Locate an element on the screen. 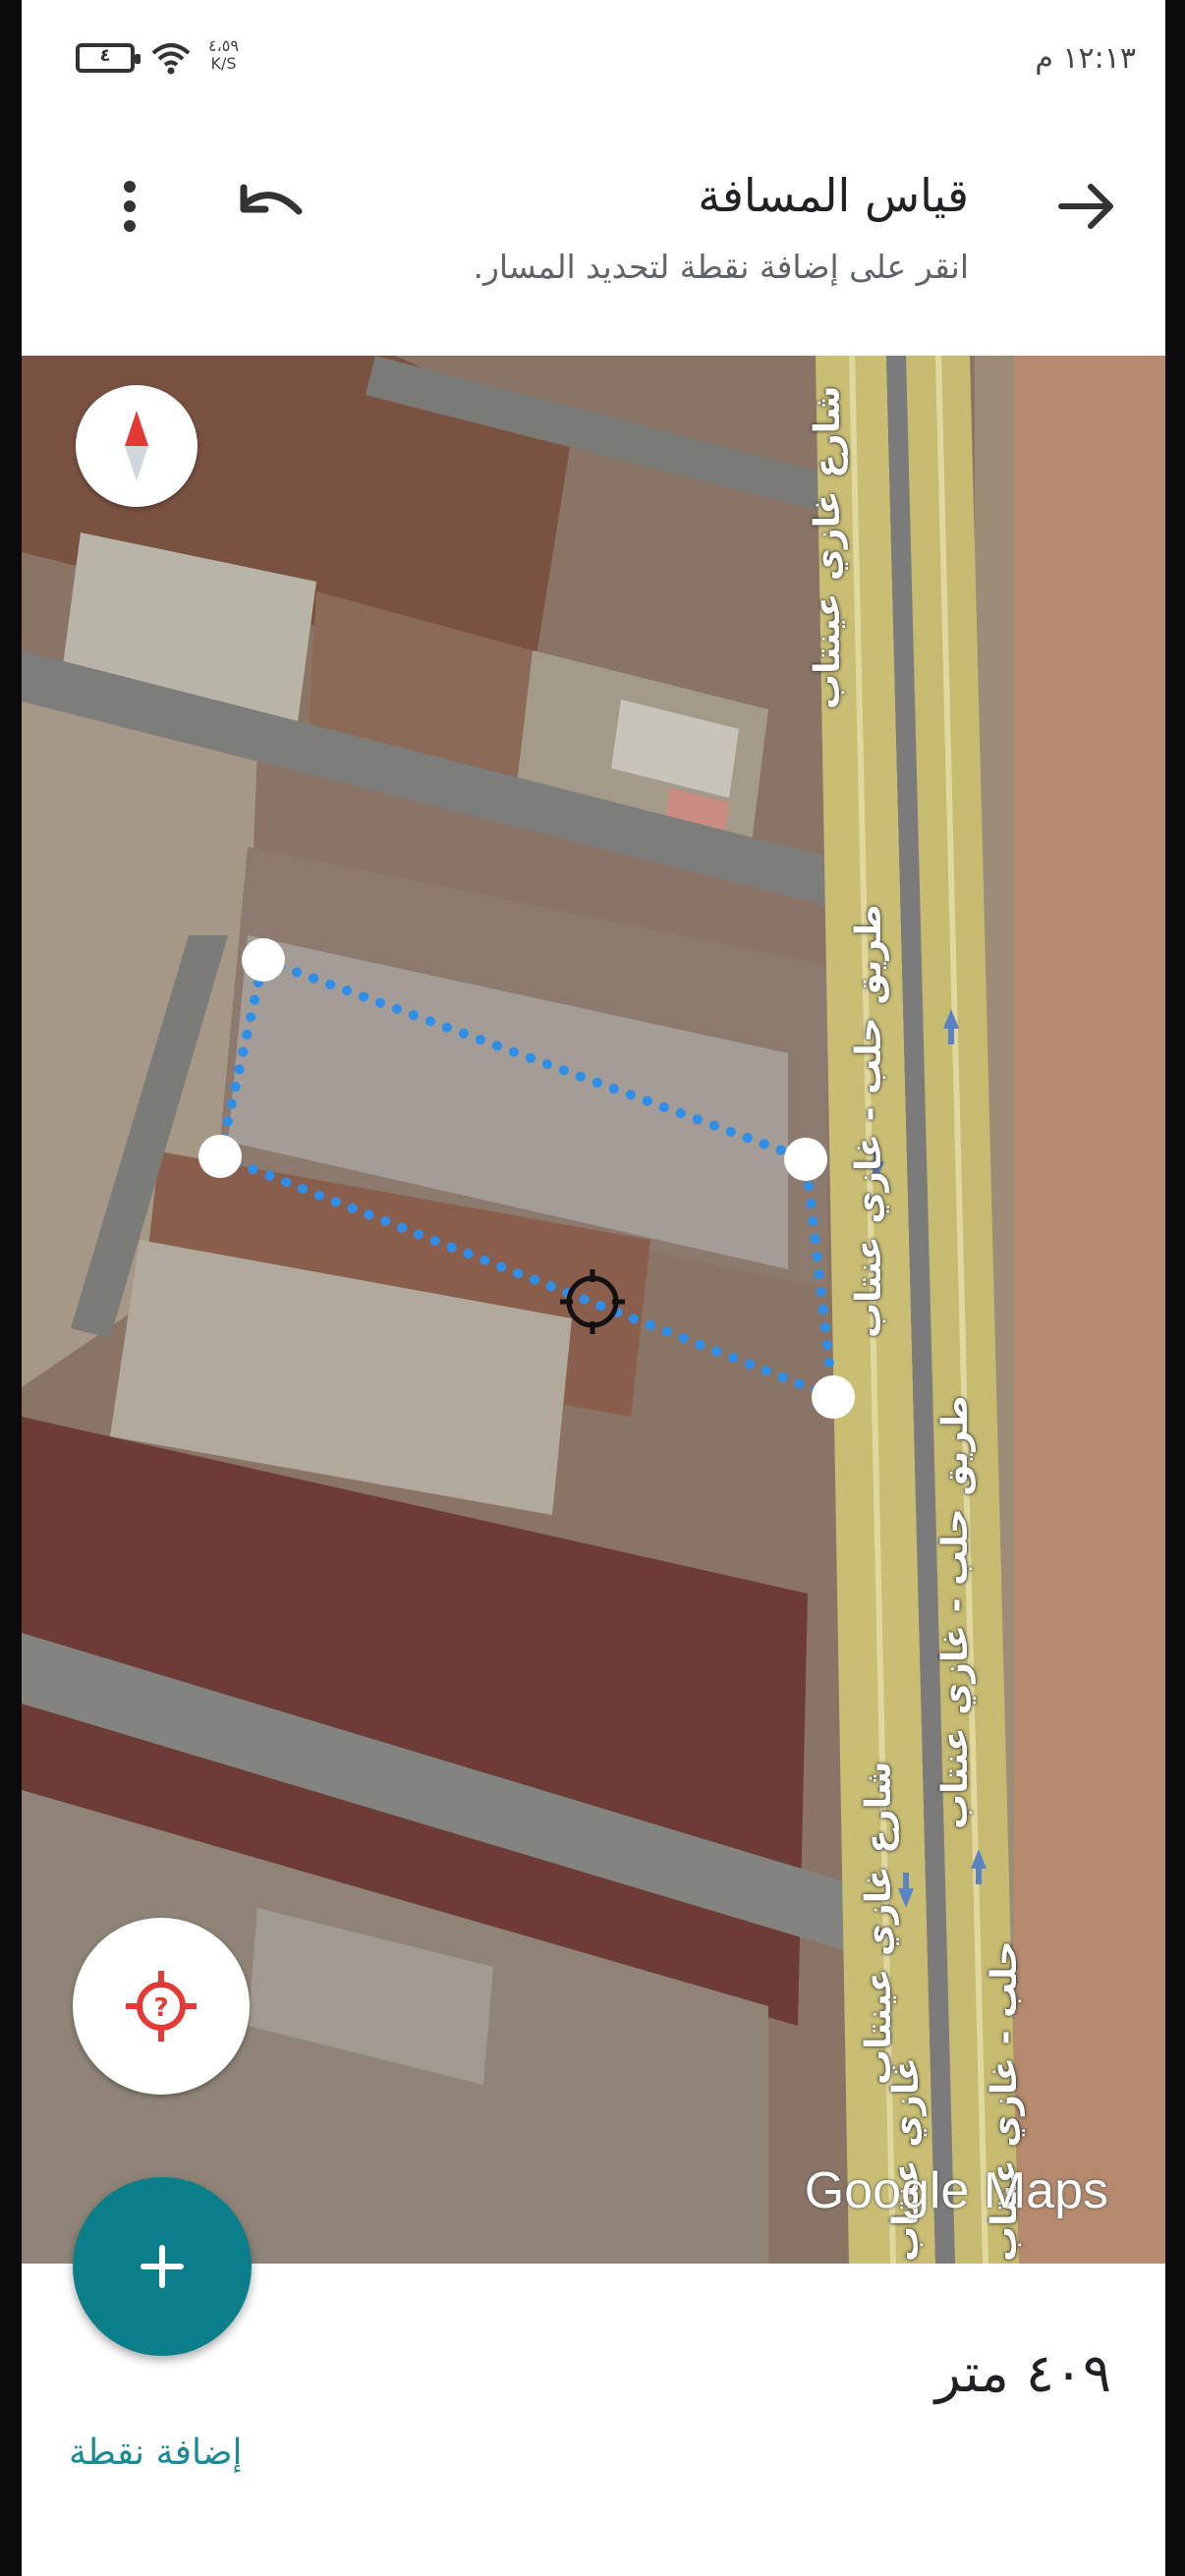 The width and height of the screenshot is (1185, 2576). road-label-4: شارع غازي عينتاب is located at coordinates (879, 1923).